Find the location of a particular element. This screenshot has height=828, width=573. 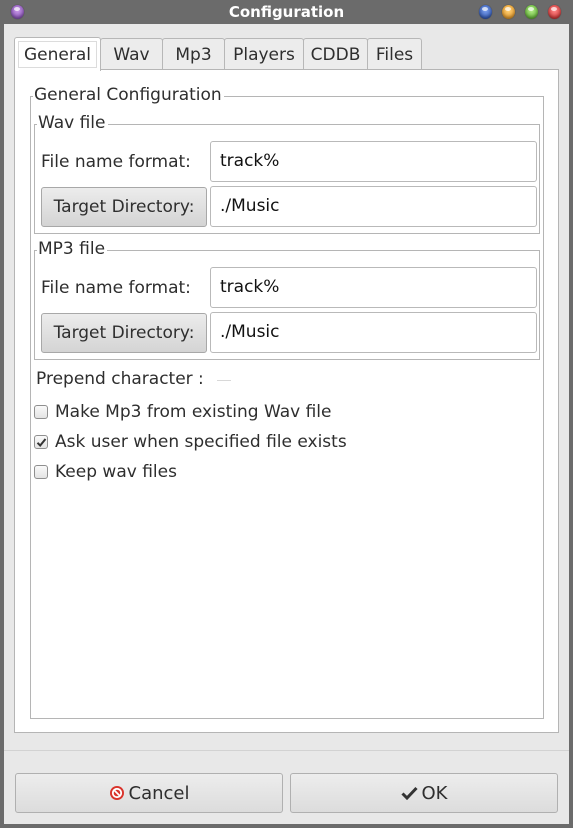

tab-files: Files is located at coordinates (394, 53).